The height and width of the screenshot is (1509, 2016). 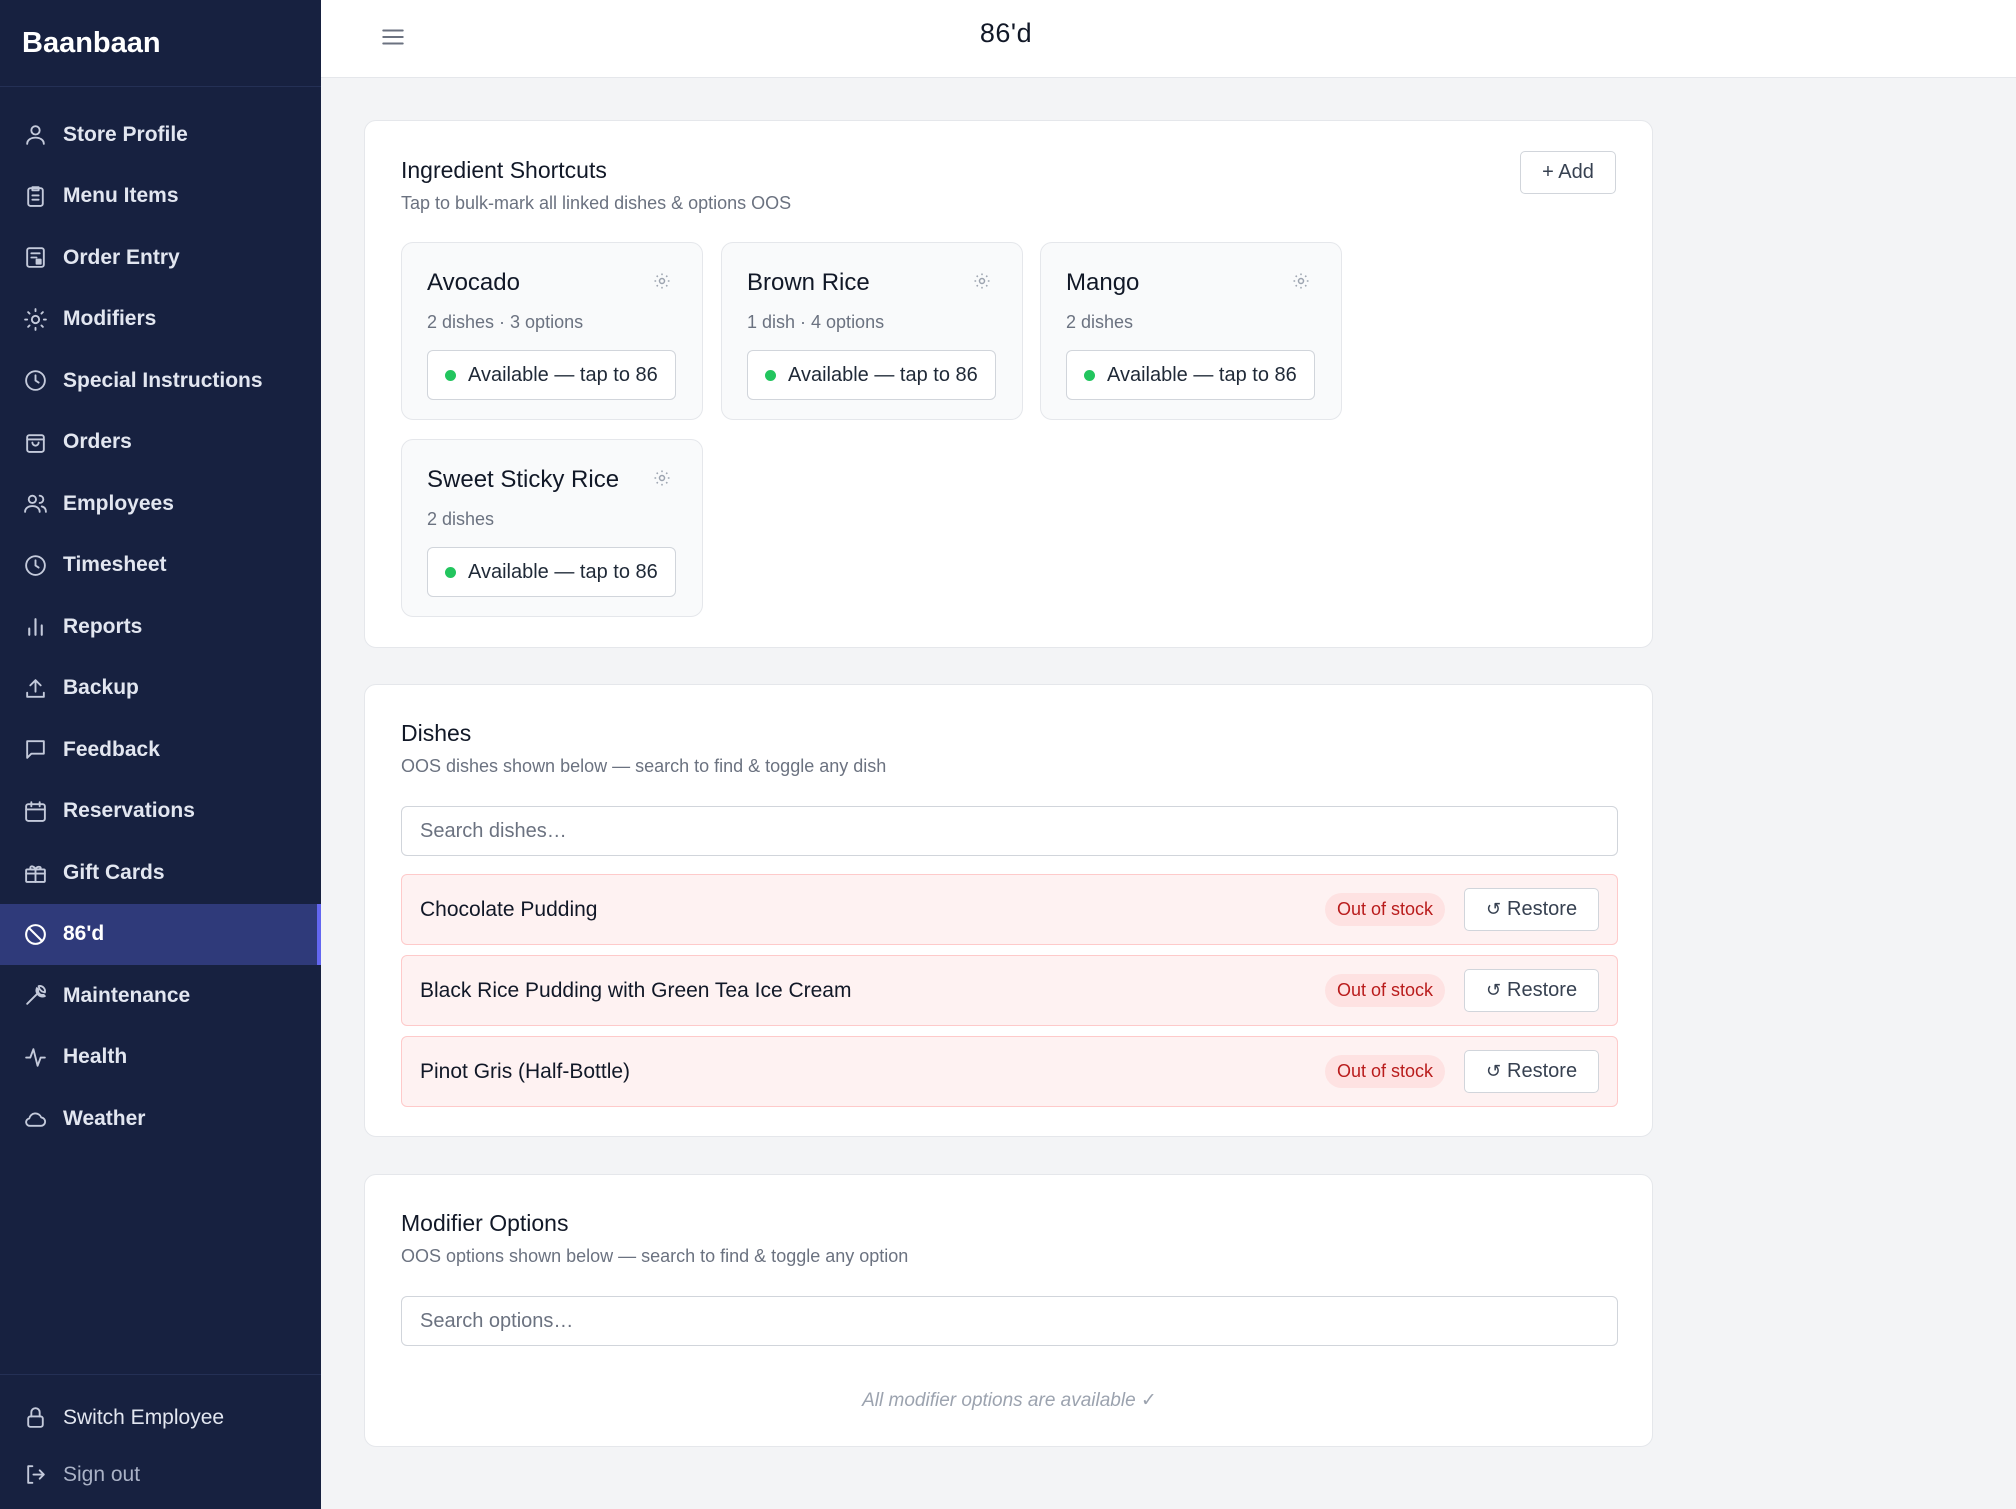 What do you see at coordinates (504, 170) in the screenshot?
I see `card-title: Ingredient Shortcuts` at bounding box center [504, 170].